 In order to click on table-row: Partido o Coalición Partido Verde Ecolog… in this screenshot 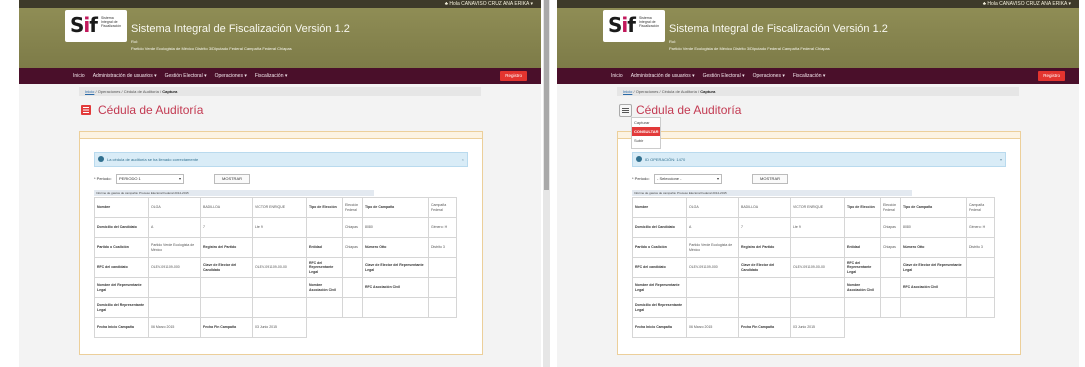, I will do `click(813, 247)`.